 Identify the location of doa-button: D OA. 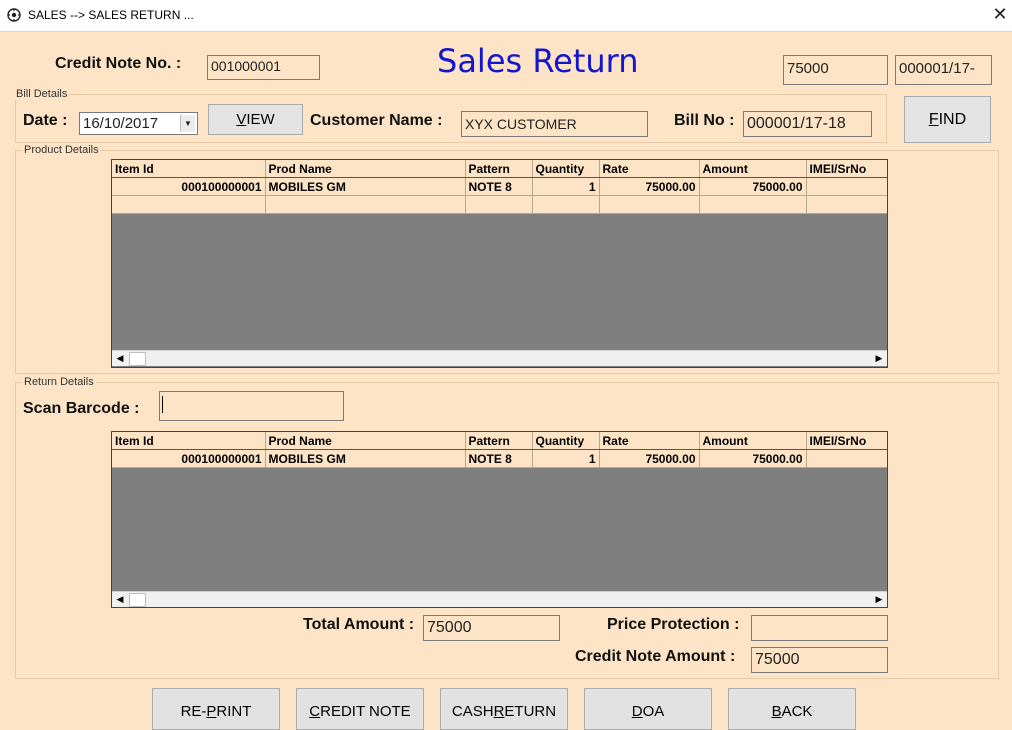
(648, 709).